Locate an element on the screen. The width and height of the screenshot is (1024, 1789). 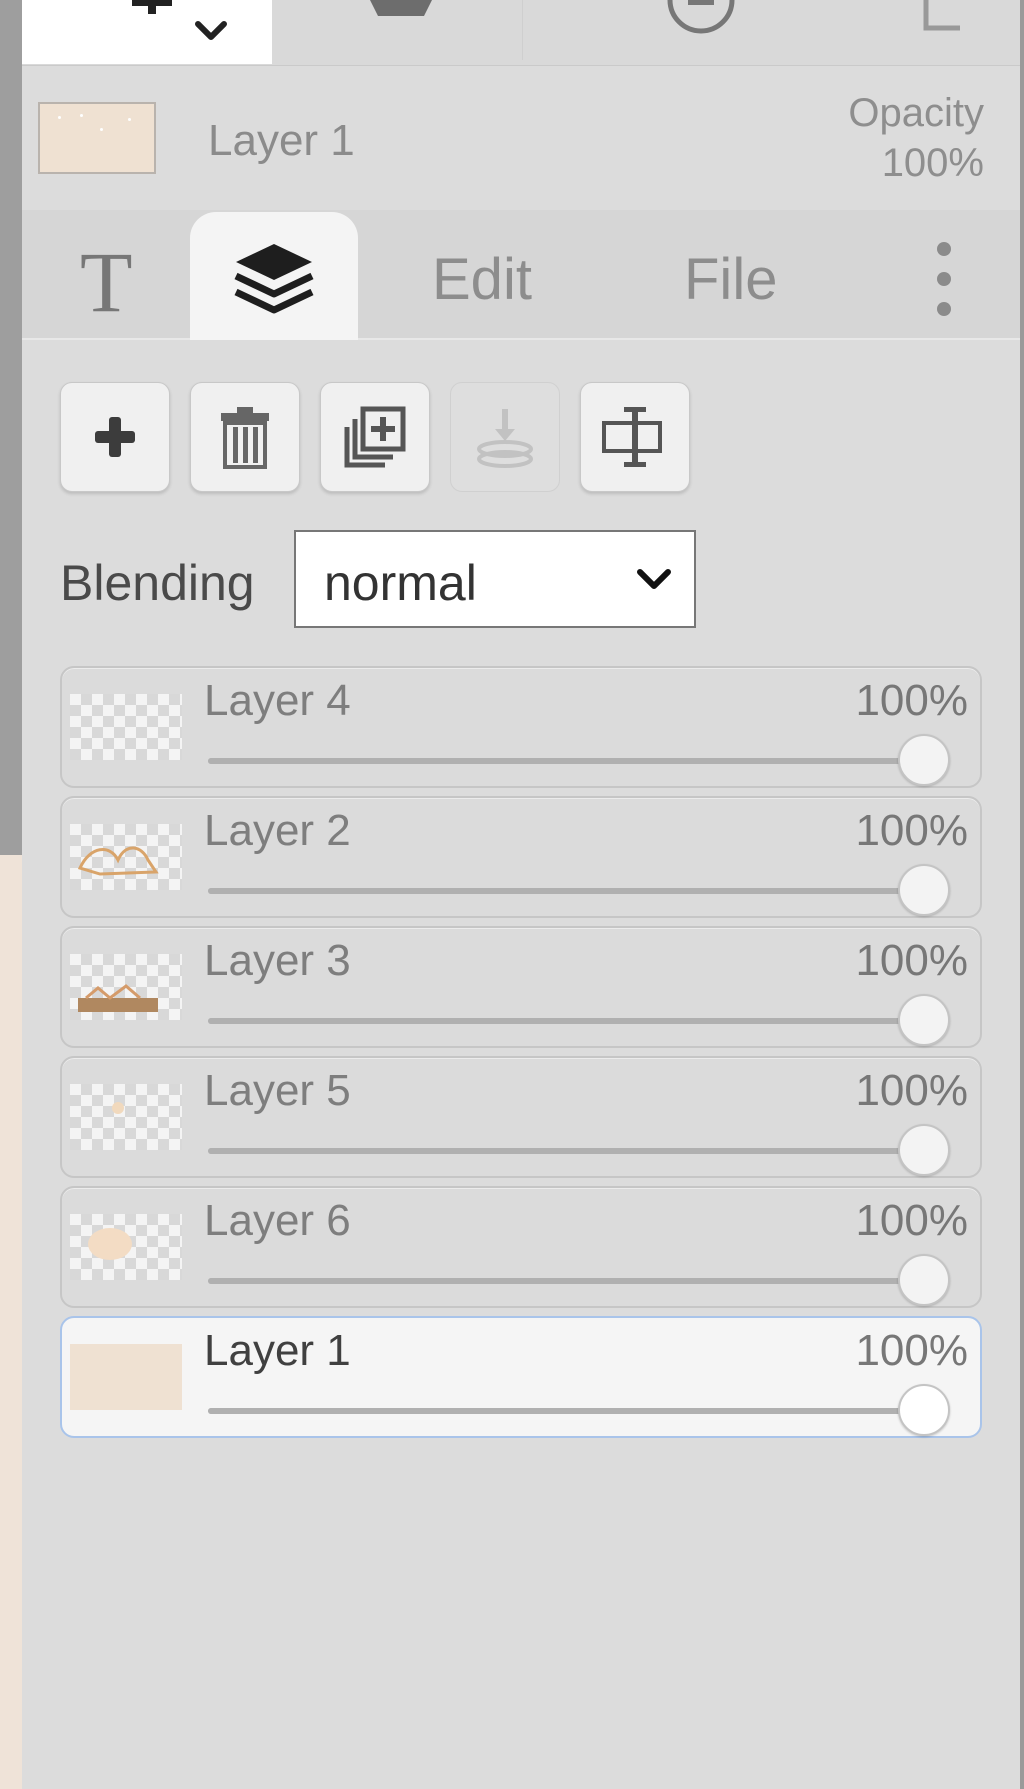
blending-label: Blending is located at coordinates (157, 583).